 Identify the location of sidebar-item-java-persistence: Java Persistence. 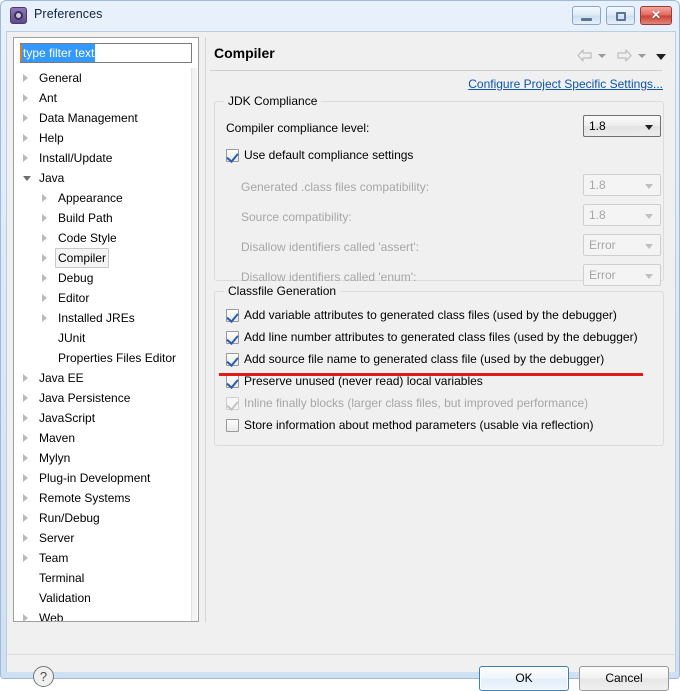
(107, 398).